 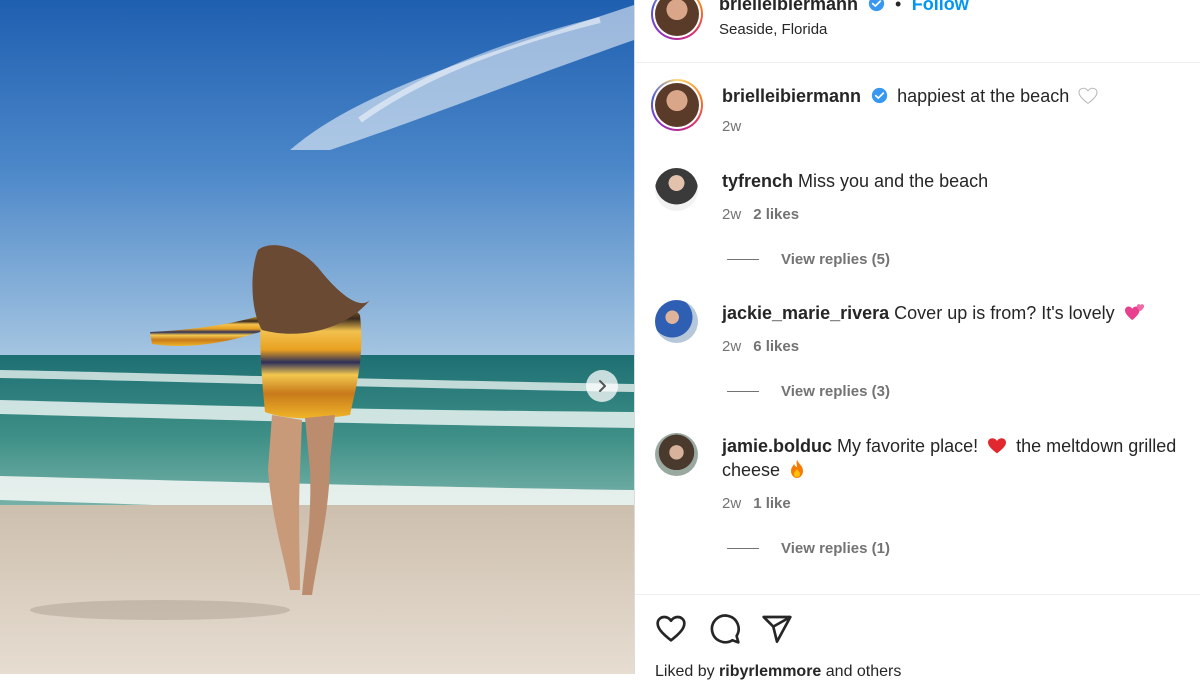 I want to click on comment-meta: 2w 1 like, so click(x=756, y=503).